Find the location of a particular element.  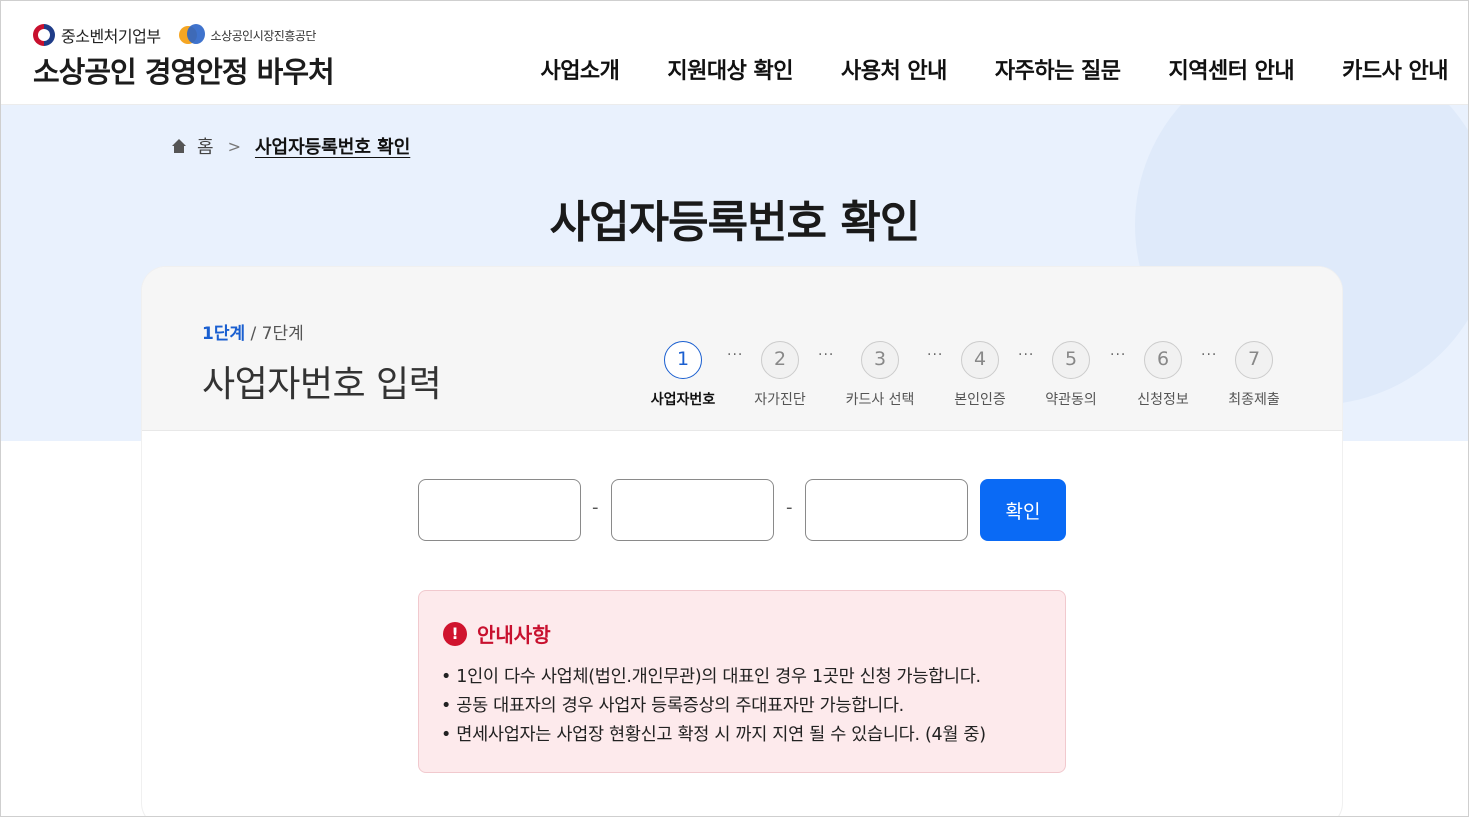

page-title: 사업자등록번호 확인 is located at coordinates (735, 222).